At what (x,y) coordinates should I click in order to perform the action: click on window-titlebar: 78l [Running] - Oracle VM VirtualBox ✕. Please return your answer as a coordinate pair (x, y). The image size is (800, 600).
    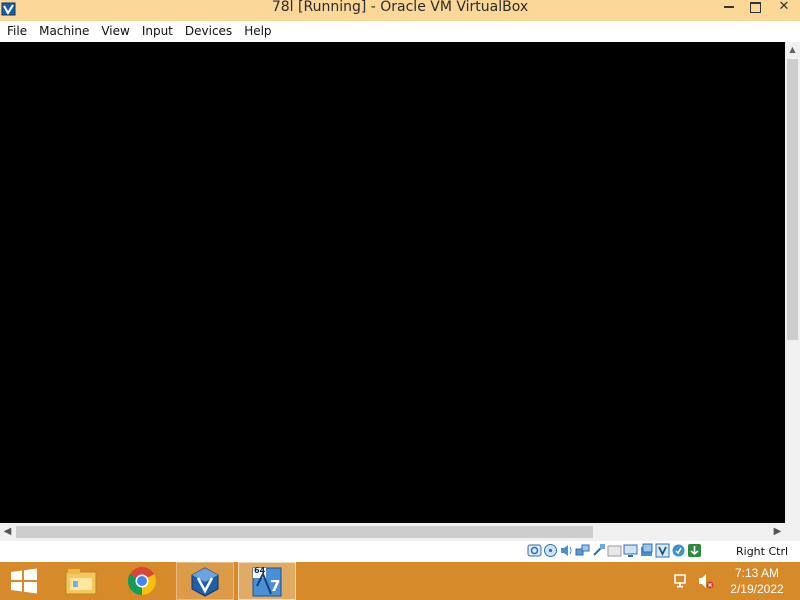
    Looking at the image, I should click on (400, 10).